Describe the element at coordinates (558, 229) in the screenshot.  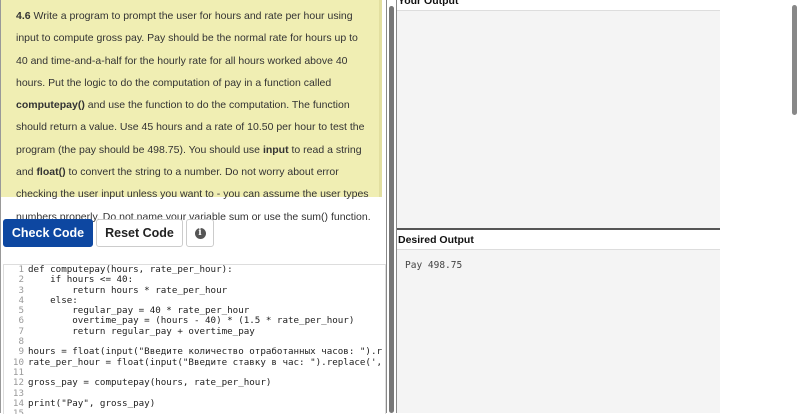
I see `panel-divider` at that location.